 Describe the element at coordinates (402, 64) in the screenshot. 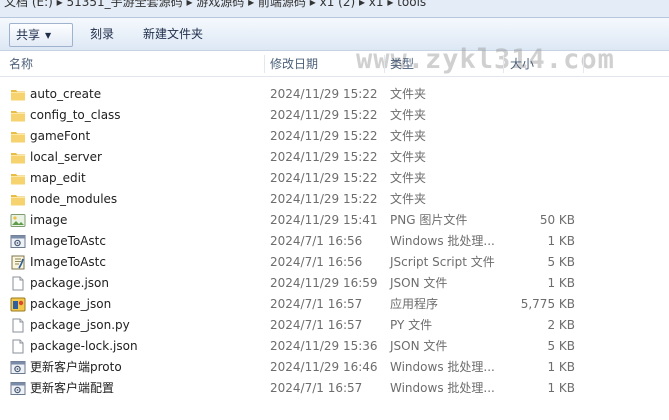

I see `column-type: 类型` at that location.